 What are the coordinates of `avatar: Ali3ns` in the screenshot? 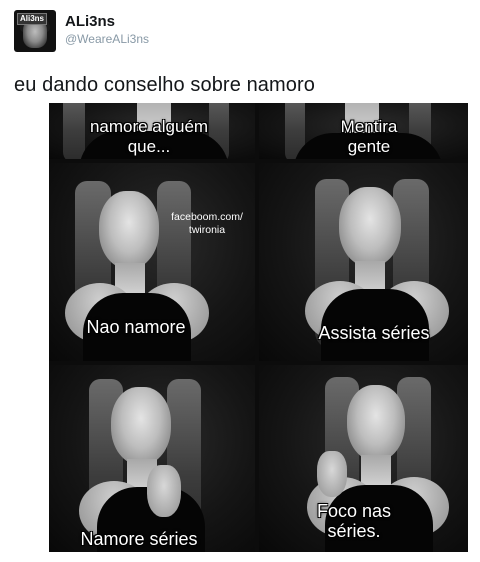 It's located at (35, 31).